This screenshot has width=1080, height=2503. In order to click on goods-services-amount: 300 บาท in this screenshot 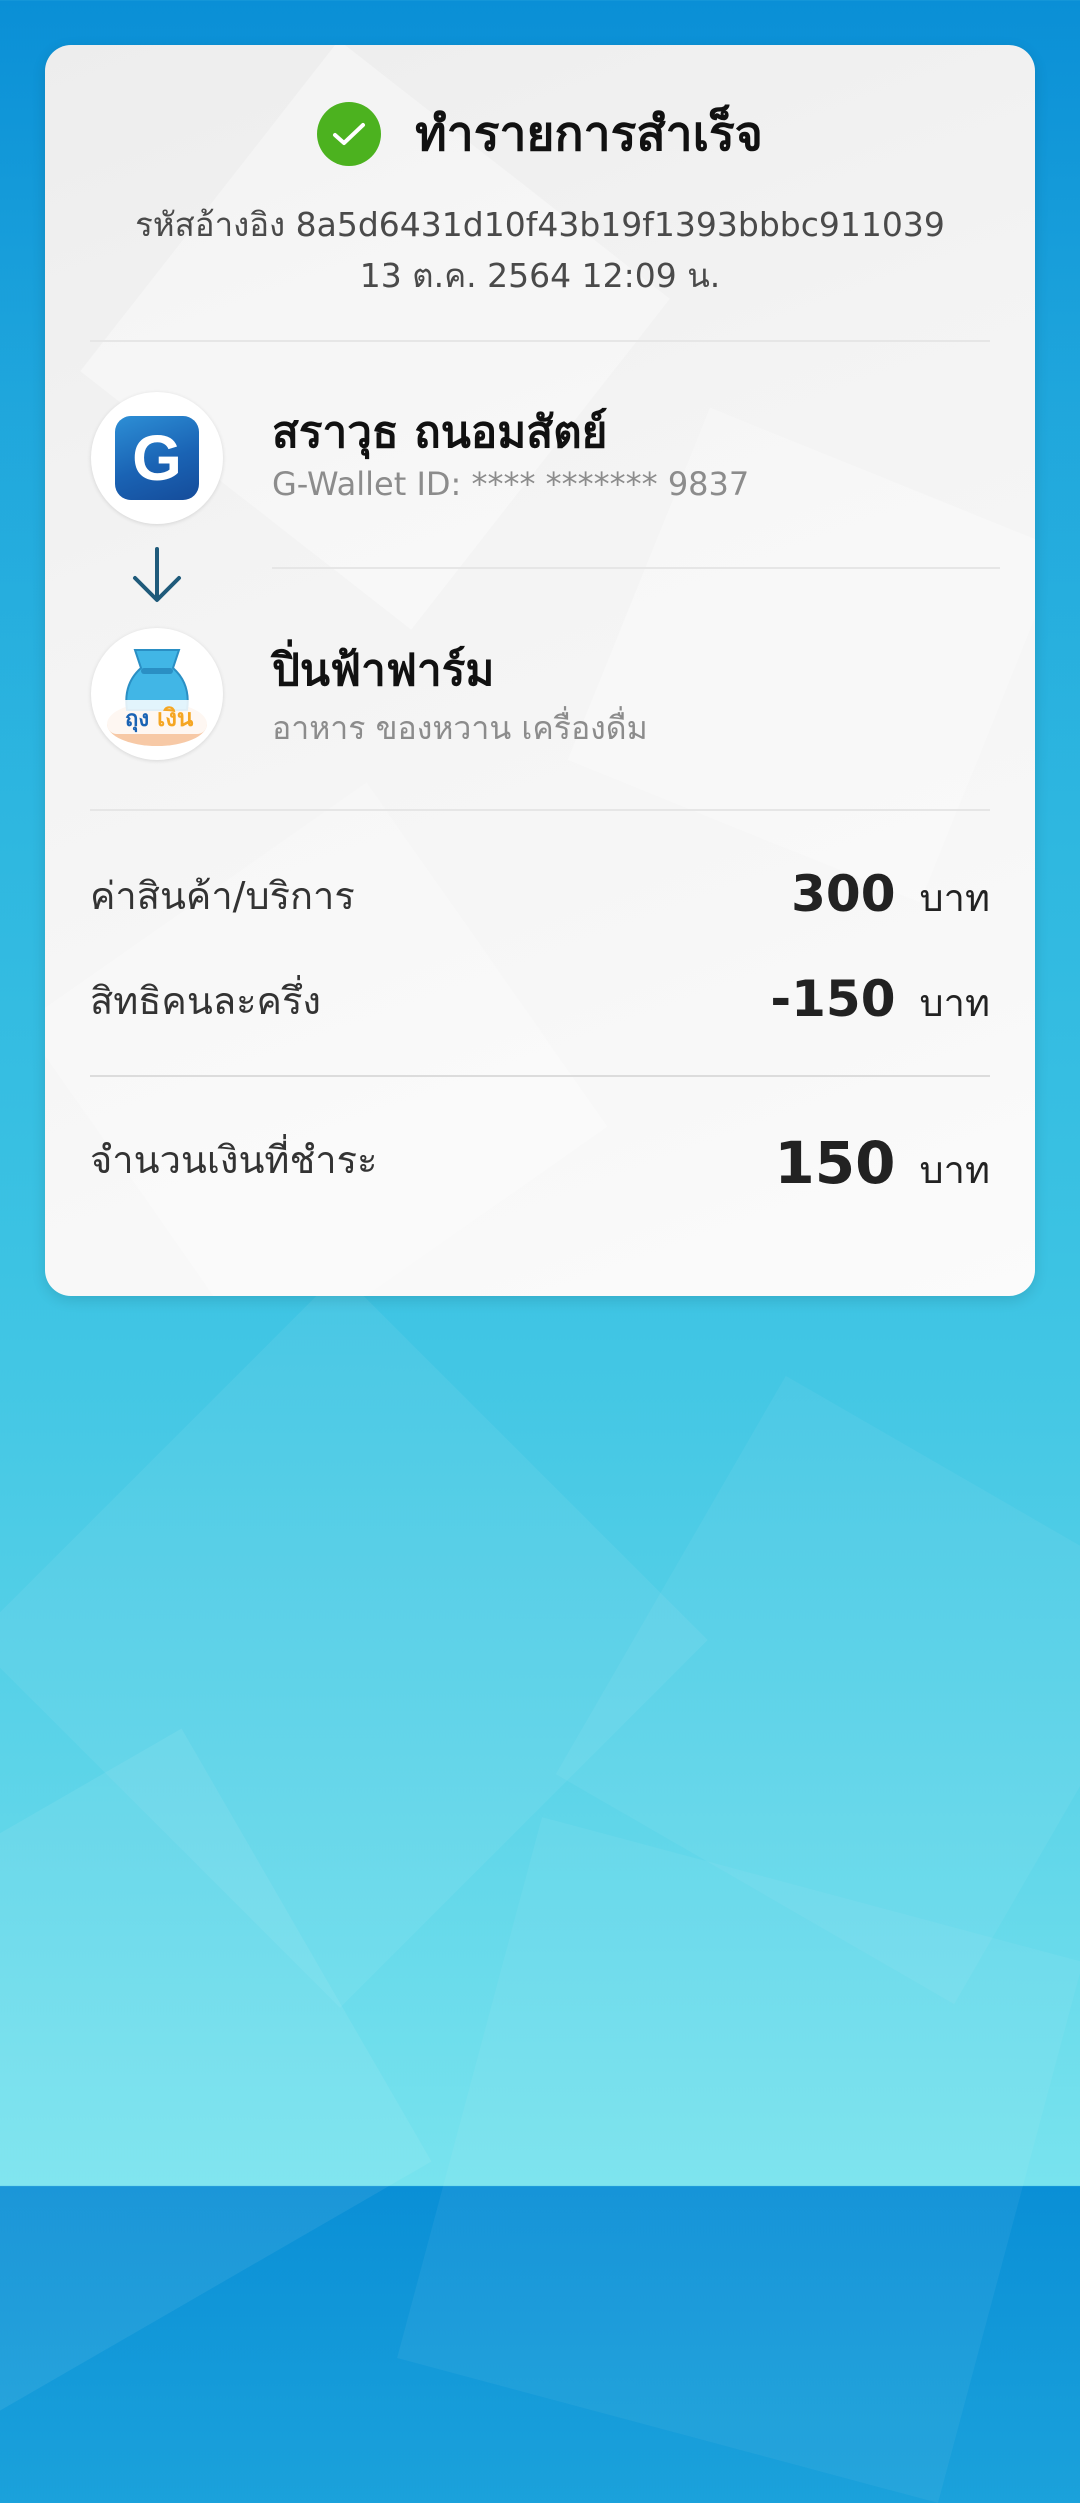, I will do `click(890, 896)`.